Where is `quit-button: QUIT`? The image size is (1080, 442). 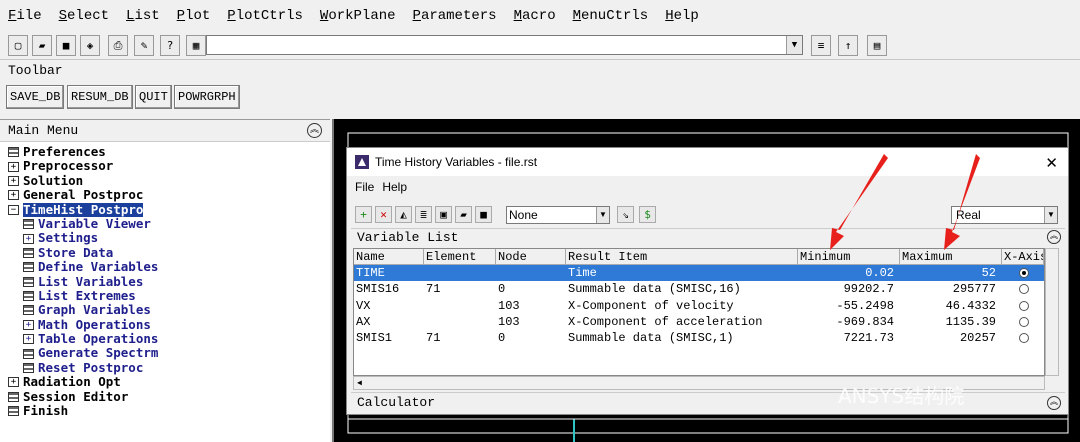 quit-button: QUIT is located at coordinates (153, 97).